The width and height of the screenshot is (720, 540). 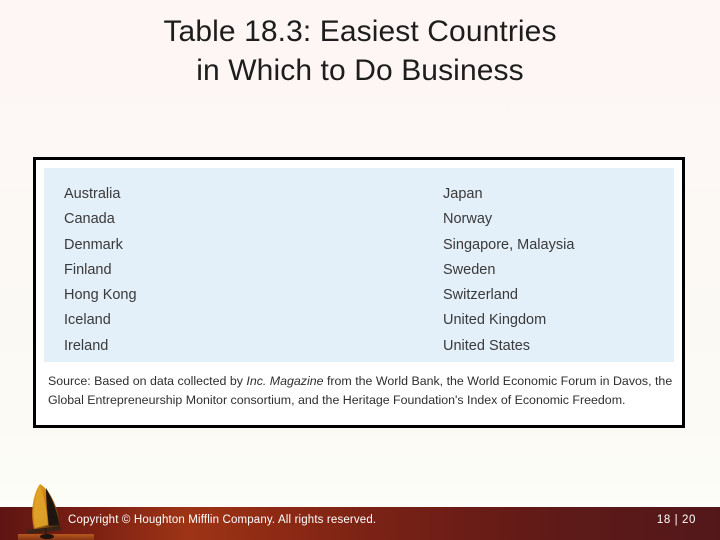 I want to click on table-row: Denmark, so click(x=93, y=244).